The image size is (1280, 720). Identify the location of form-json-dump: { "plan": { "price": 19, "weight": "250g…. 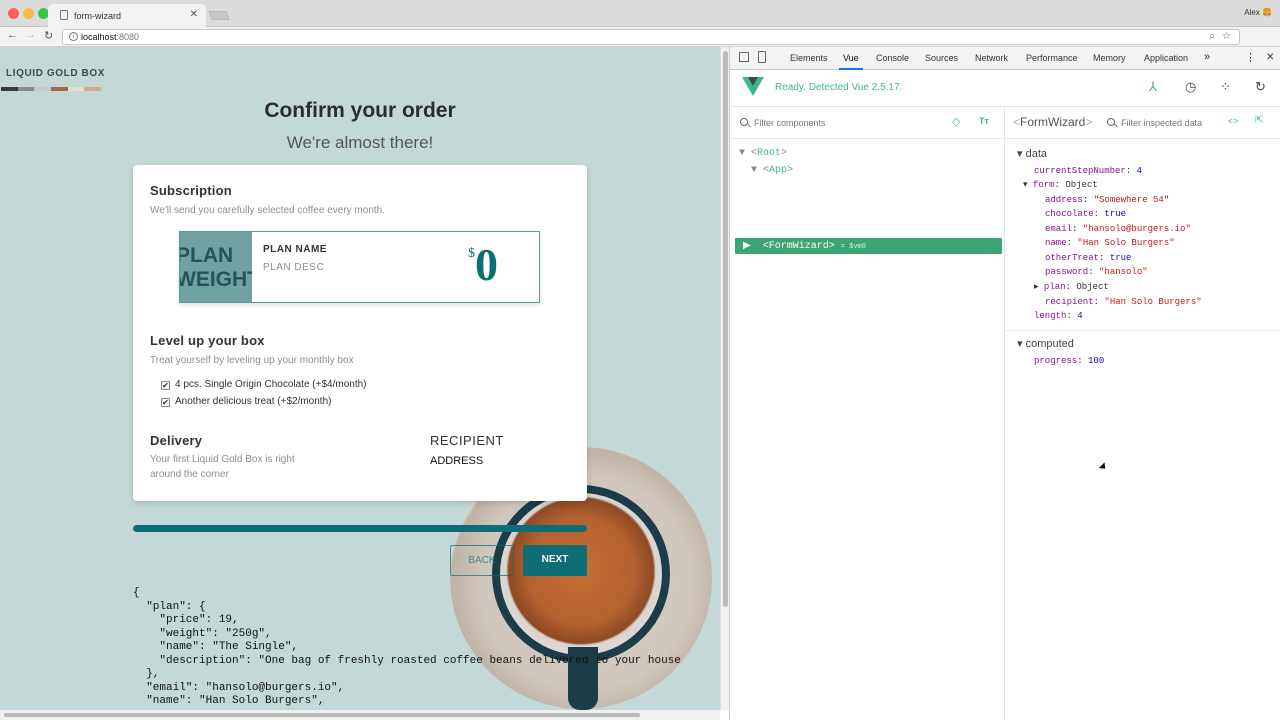
(407, 647).